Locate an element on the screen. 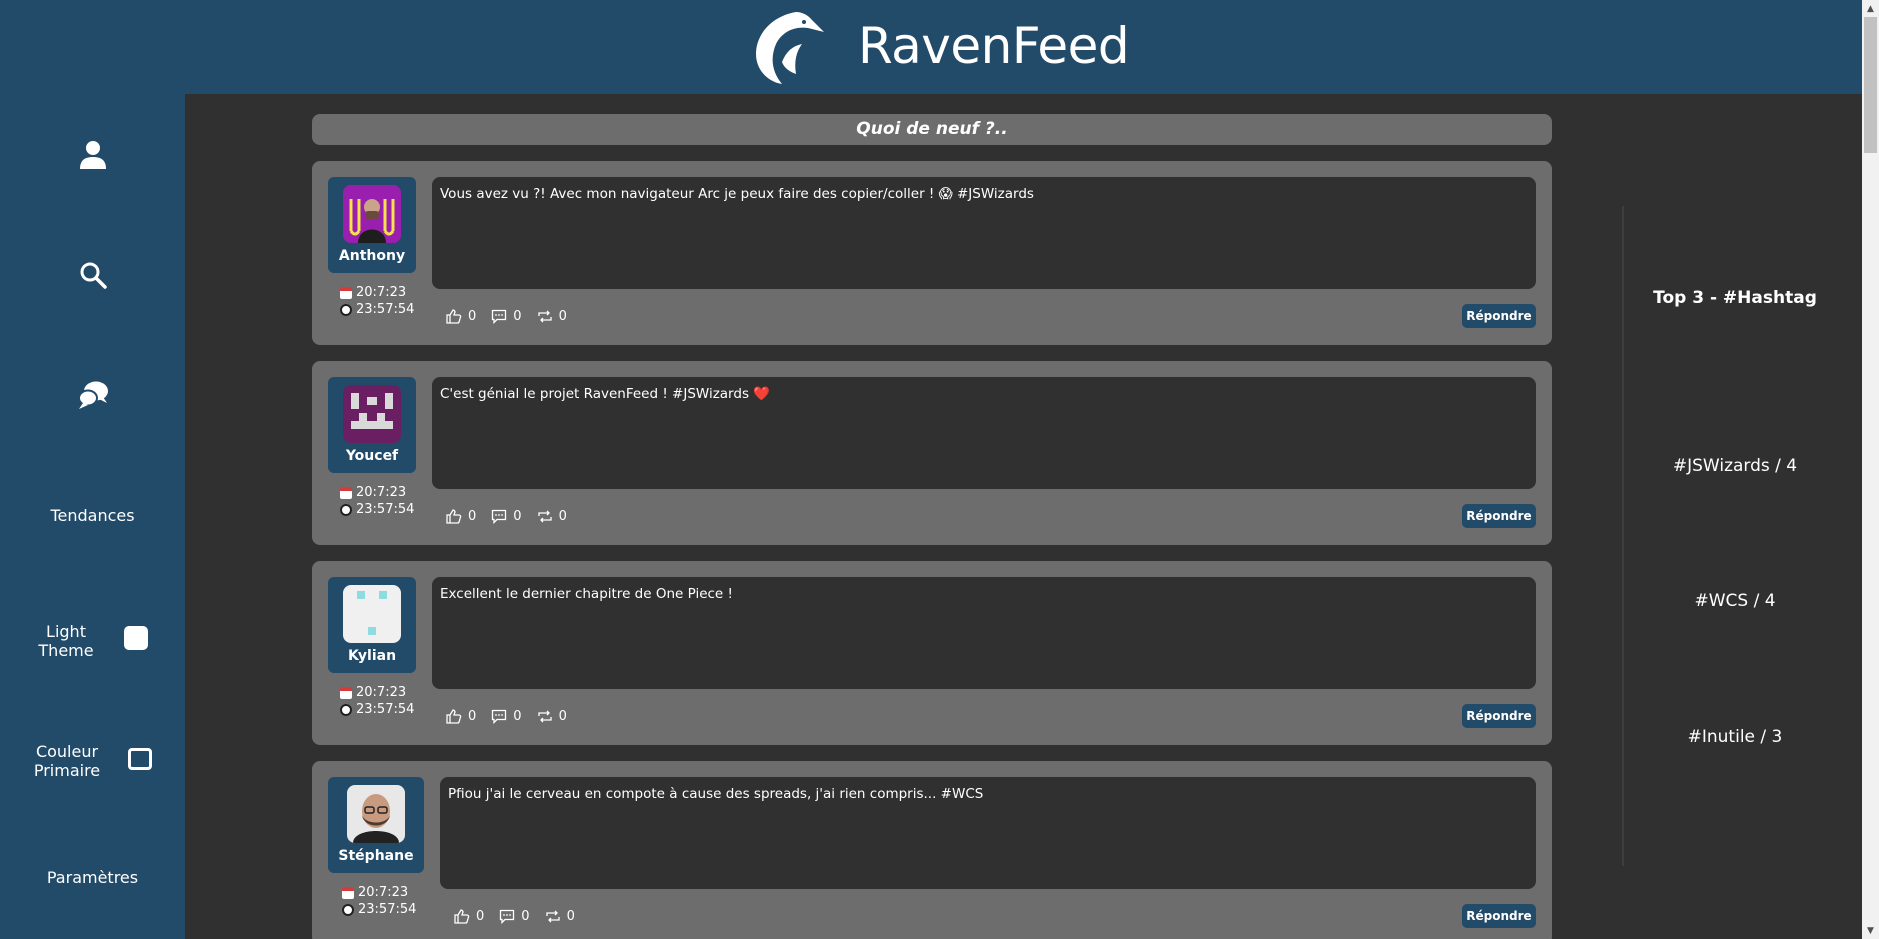 Image resolution: width=1879 pixels, height=939 pixels. chat-bubbles-icon is located at coordinates (93, 395).